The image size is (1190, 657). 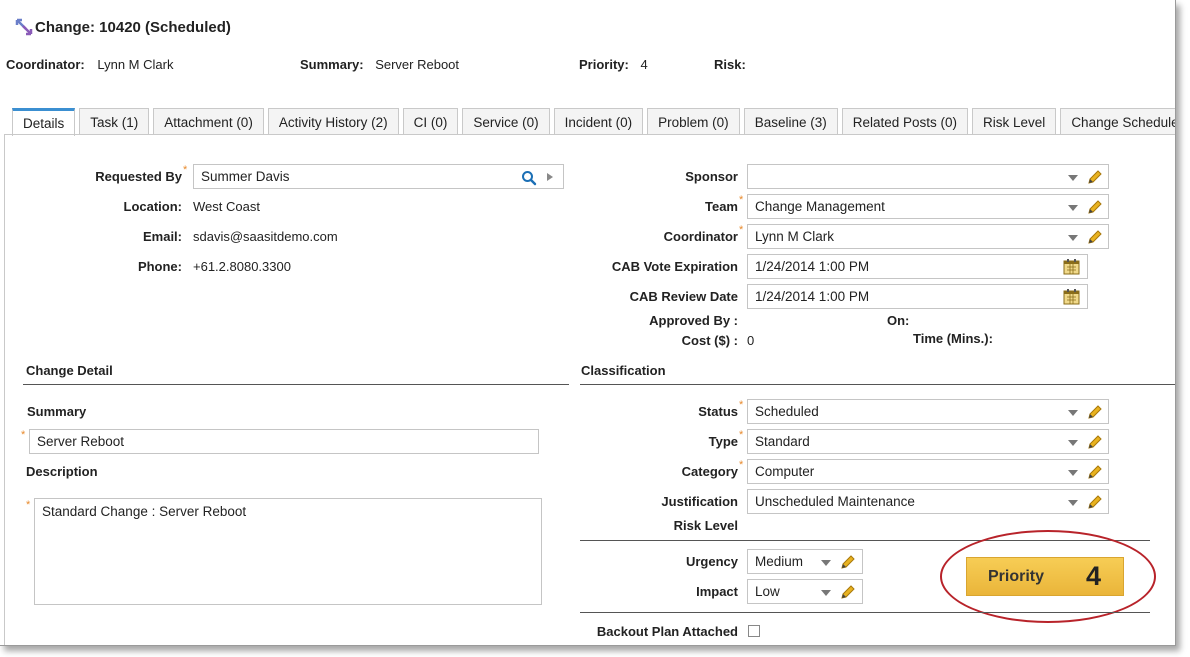 I want to click on tab-risk-level: Risk Level, so click(x=1014, y=121).